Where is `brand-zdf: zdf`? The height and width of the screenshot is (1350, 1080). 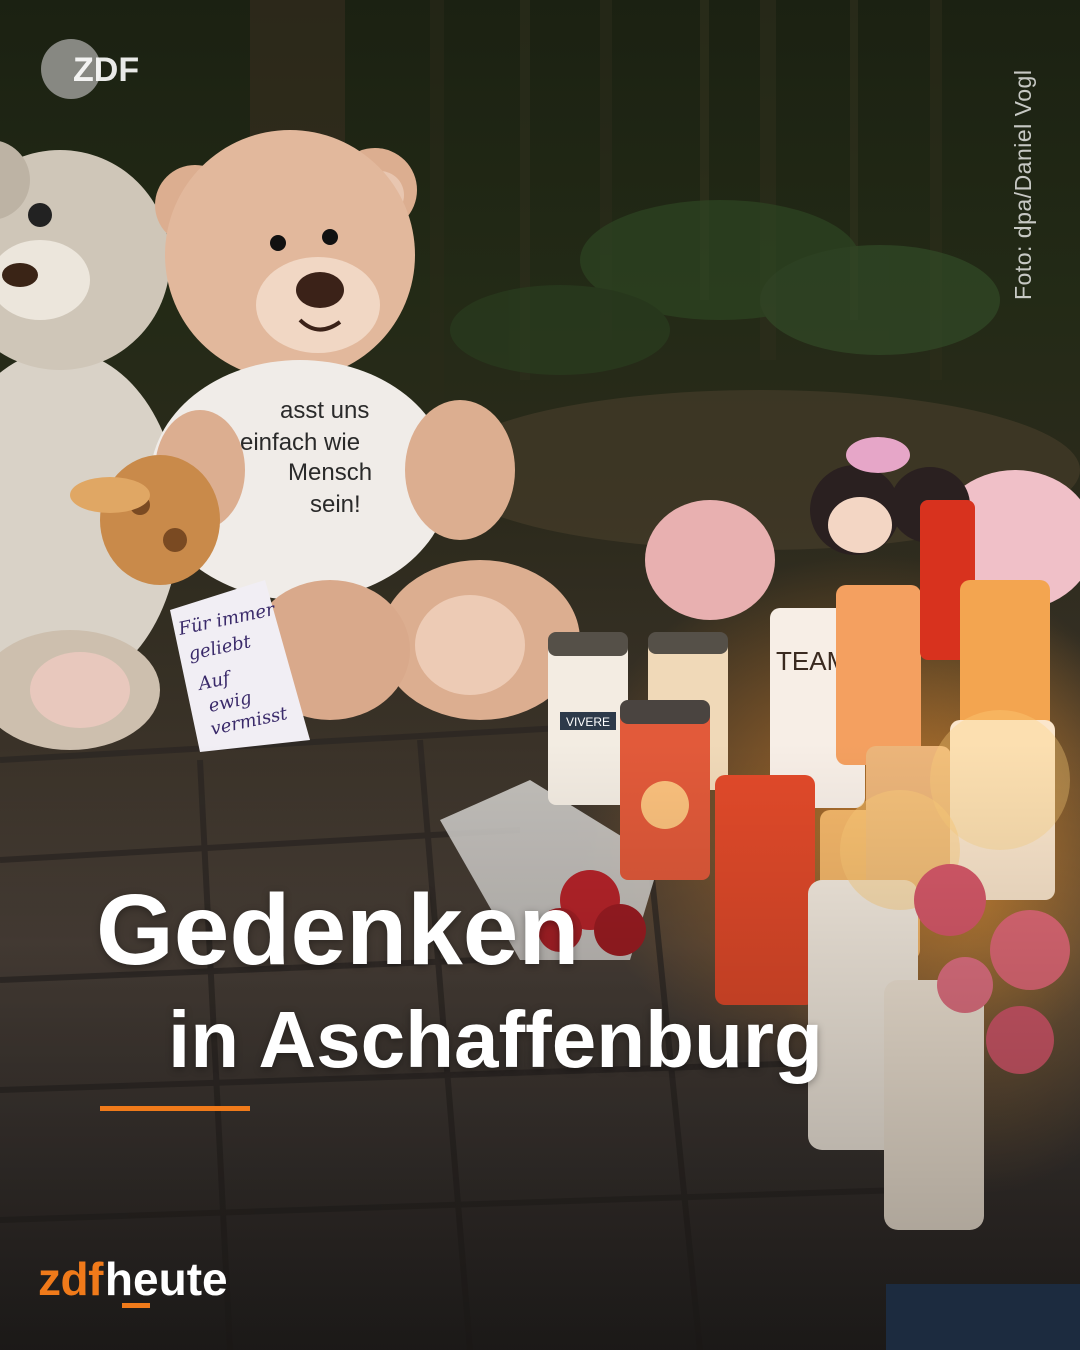 brand-zdf: zdf is located at coordinates (70, 1279).